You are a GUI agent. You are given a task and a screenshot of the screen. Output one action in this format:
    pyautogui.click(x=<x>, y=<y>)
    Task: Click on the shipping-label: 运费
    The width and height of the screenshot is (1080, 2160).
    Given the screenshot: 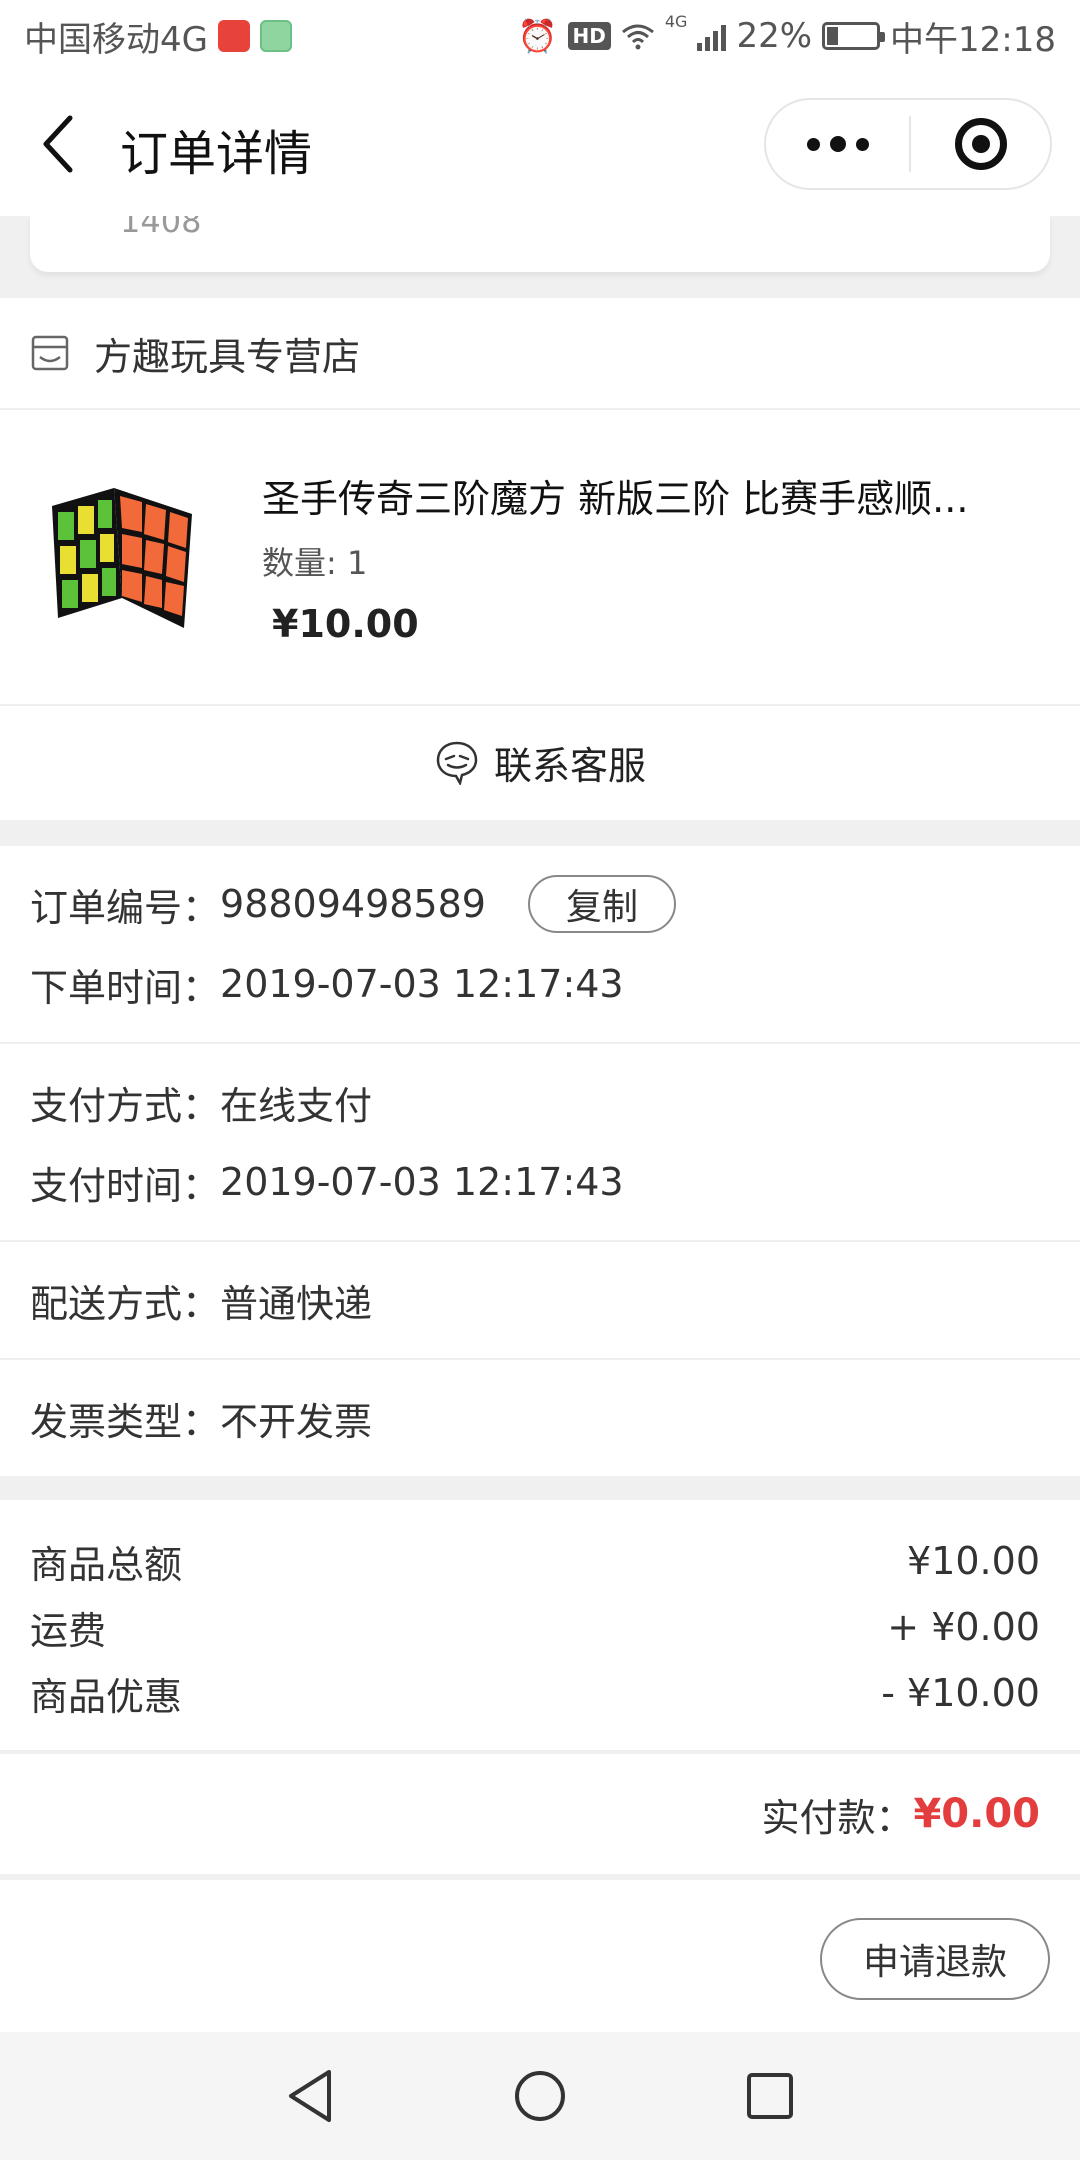 What is the action you would take?
    pyautogui.click(x=68, y=1630)
    